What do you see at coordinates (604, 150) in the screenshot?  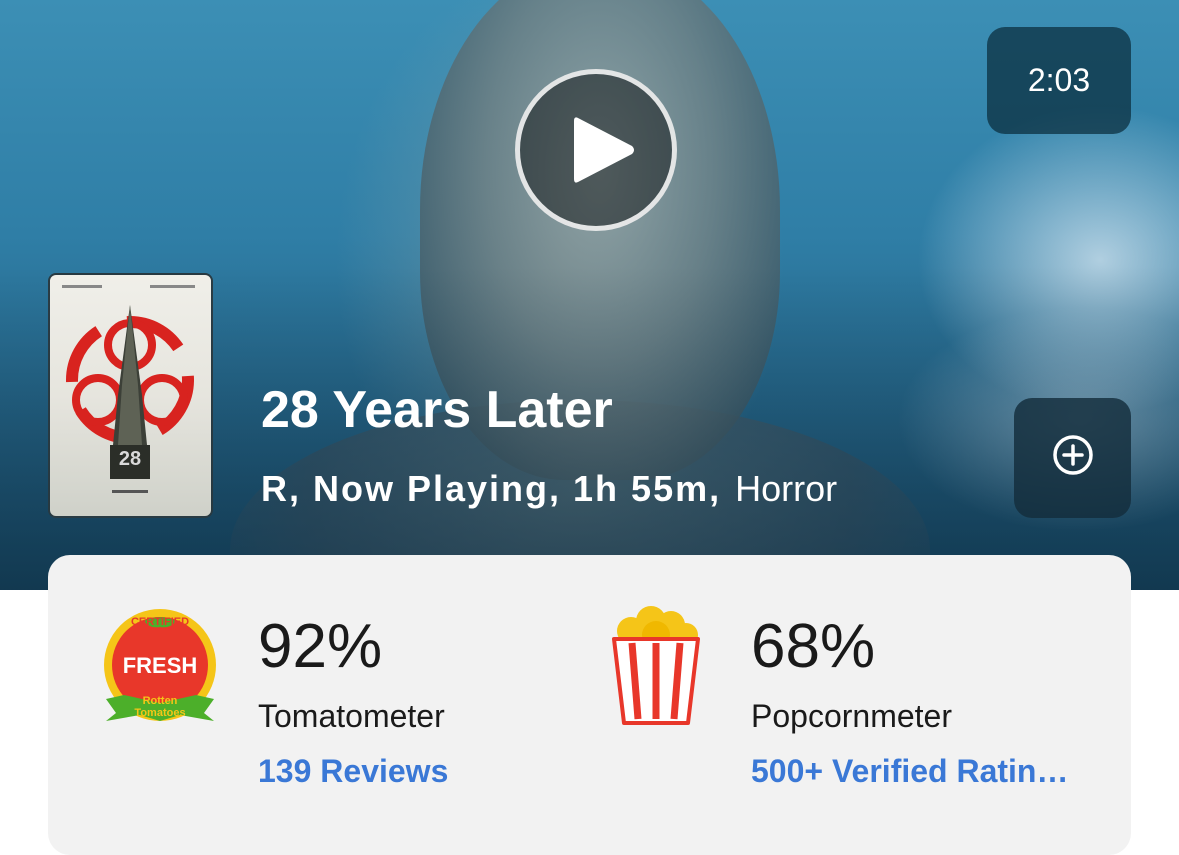 I see `play-icon` at bounding box center [604, 150].